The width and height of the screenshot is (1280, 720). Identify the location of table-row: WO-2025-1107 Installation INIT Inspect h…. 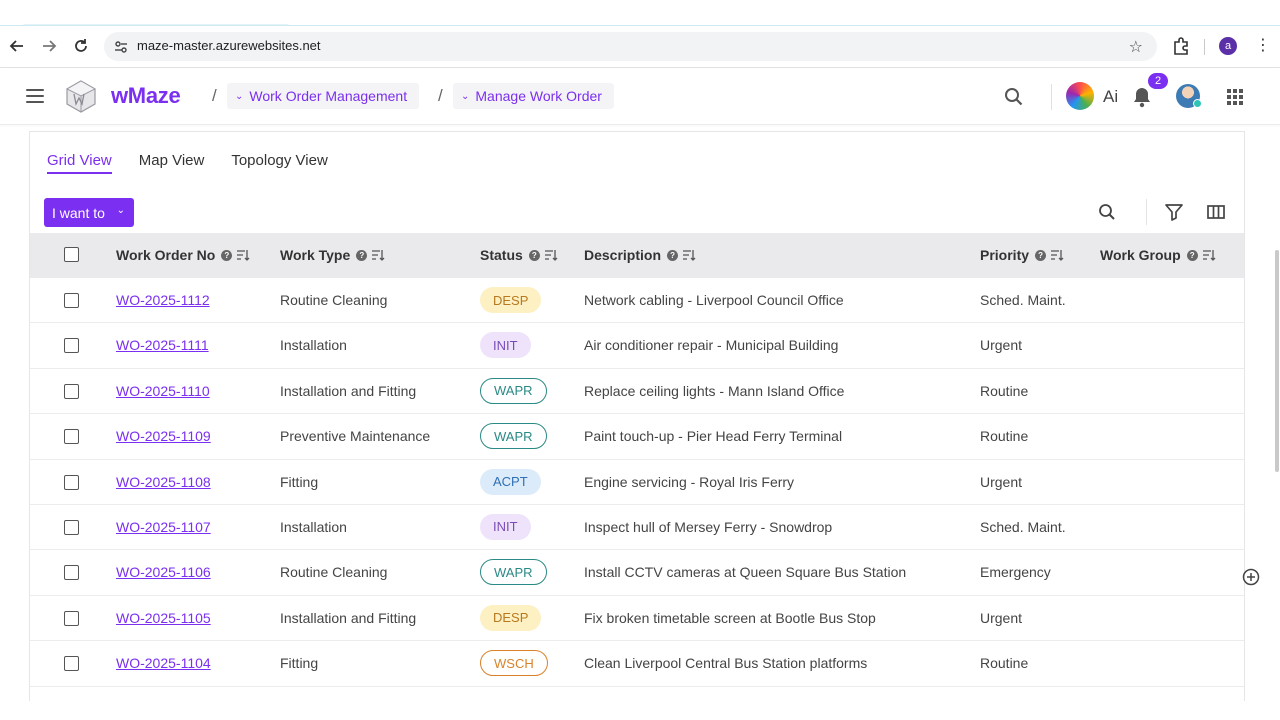
(637, 527).